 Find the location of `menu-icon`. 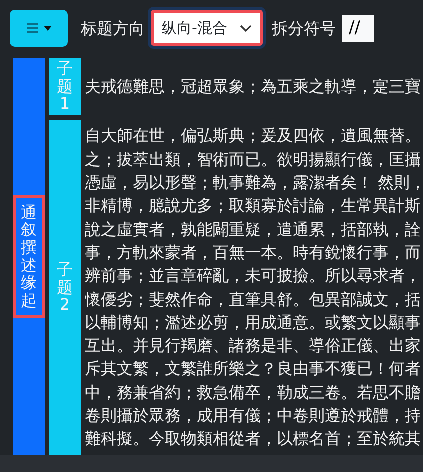

menu-icon is located at coordinates (32, 28).